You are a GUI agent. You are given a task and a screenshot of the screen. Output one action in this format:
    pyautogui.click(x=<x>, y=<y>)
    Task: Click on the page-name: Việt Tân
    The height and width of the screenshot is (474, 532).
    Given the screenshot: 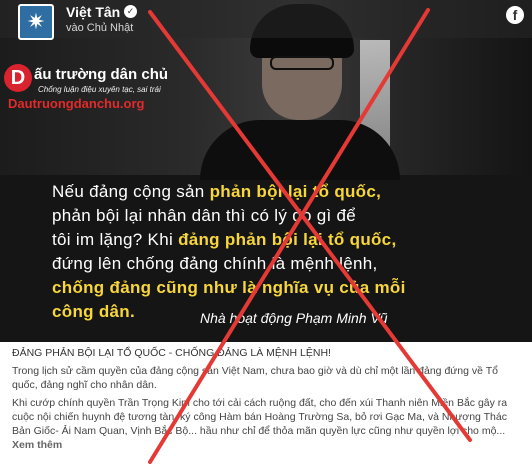 What is the action you would take?
    pyautogui.click(x=93, y=12)
    